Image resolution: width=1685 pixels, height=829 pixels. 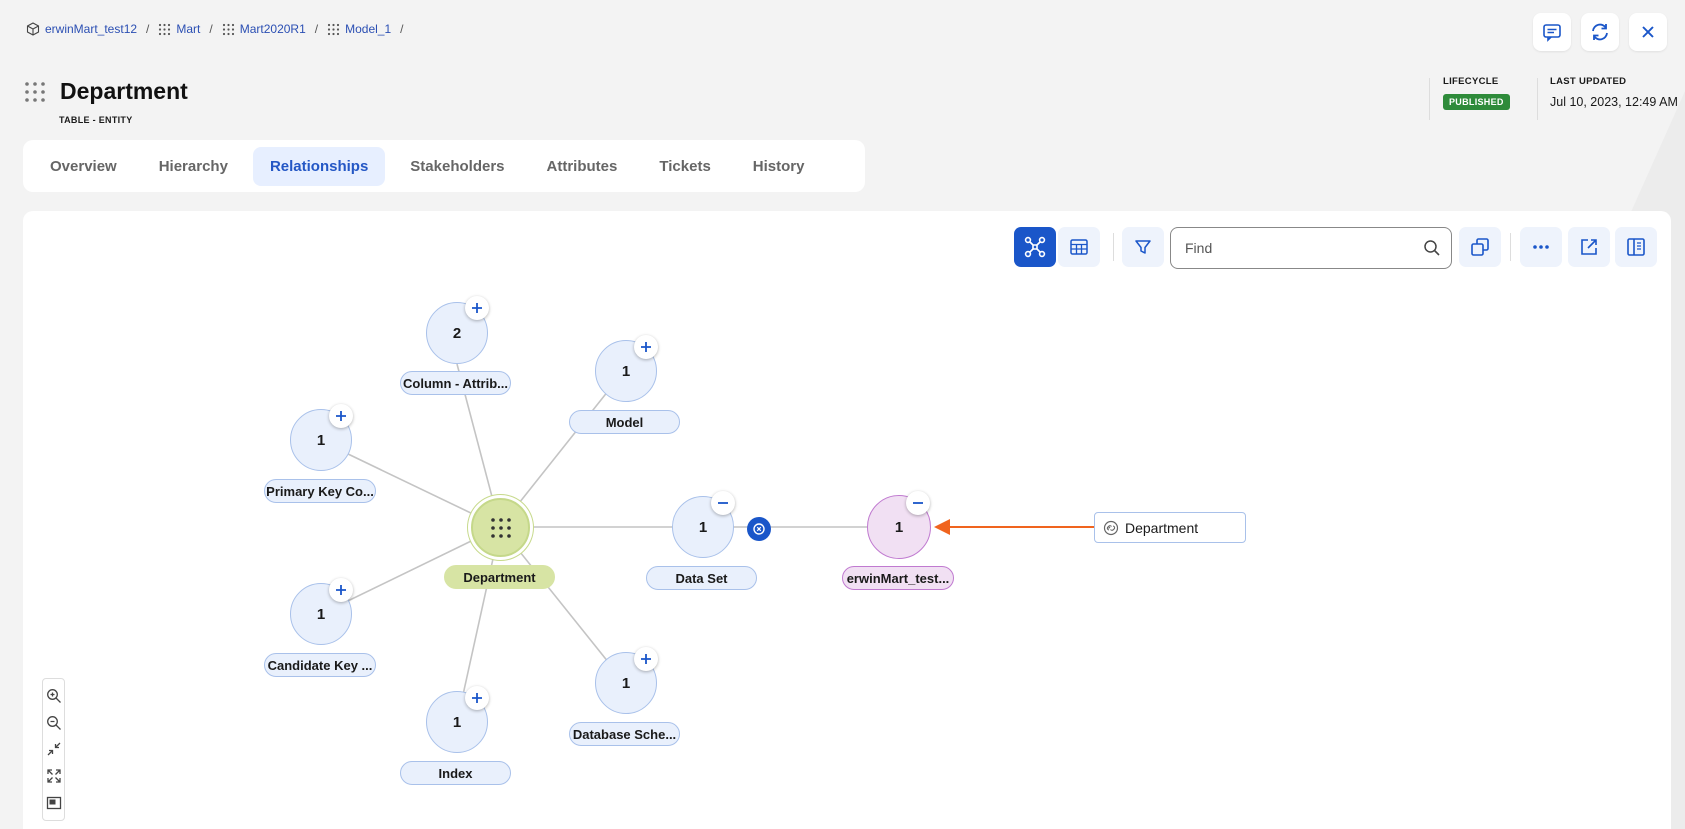 What do you see at coordinates (624, 422) in the screenshot?
I see `node-label: Model` at bounding box center [624, 422].